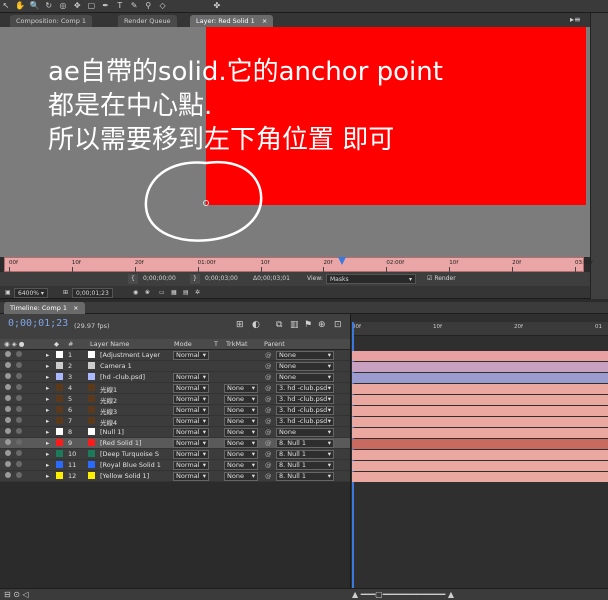  I want to click on hide-shy-icon: ⧉, so click(279, 325).